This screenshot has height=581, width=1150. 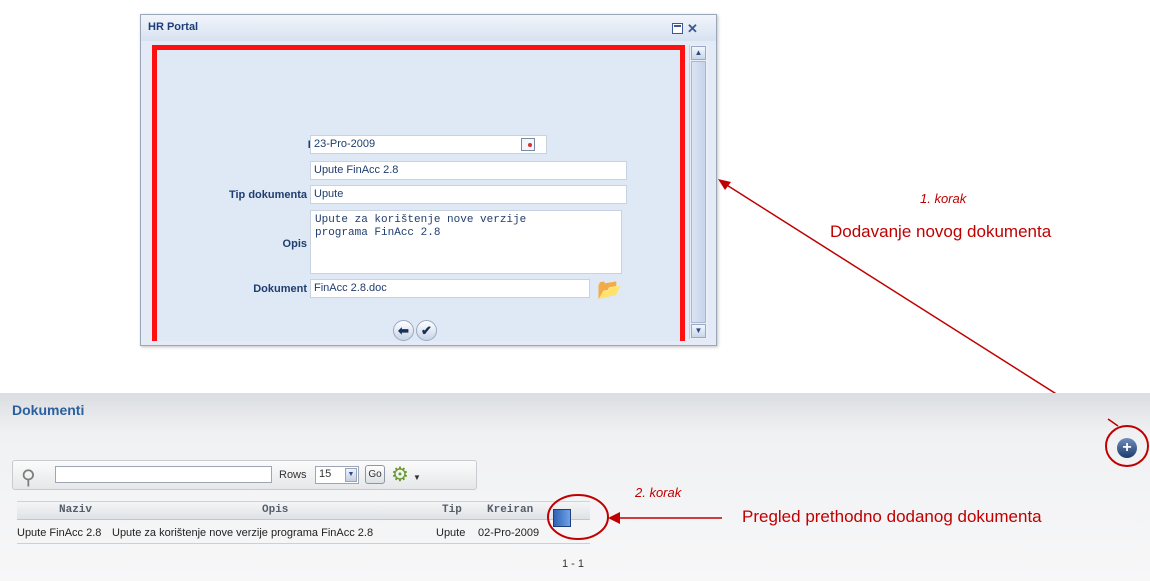 I want to click on step2-circle-arrow, so click(x=634, y=517).